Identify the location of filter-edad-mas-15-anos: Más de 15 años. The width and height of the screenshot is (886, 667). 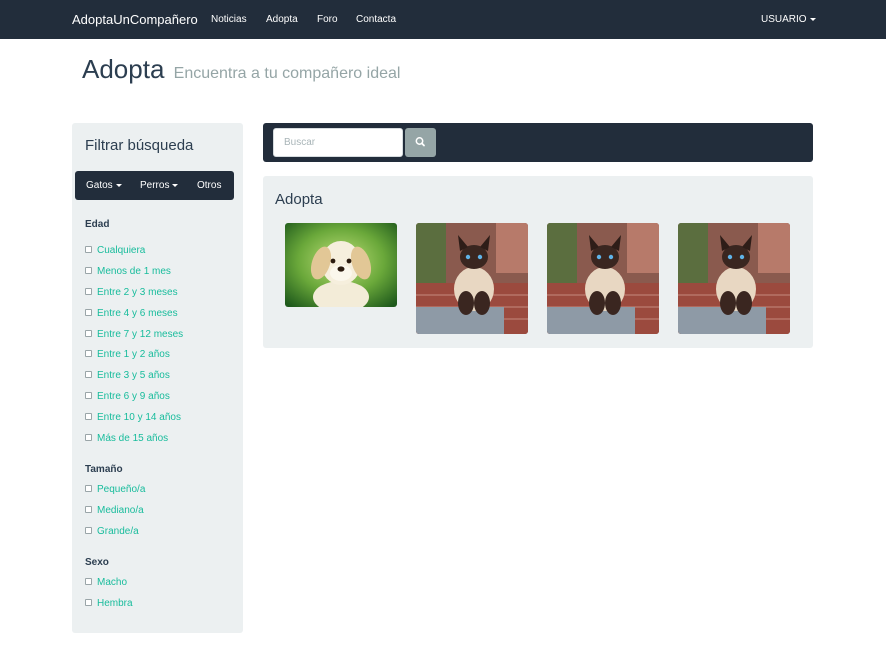
(126, 439).